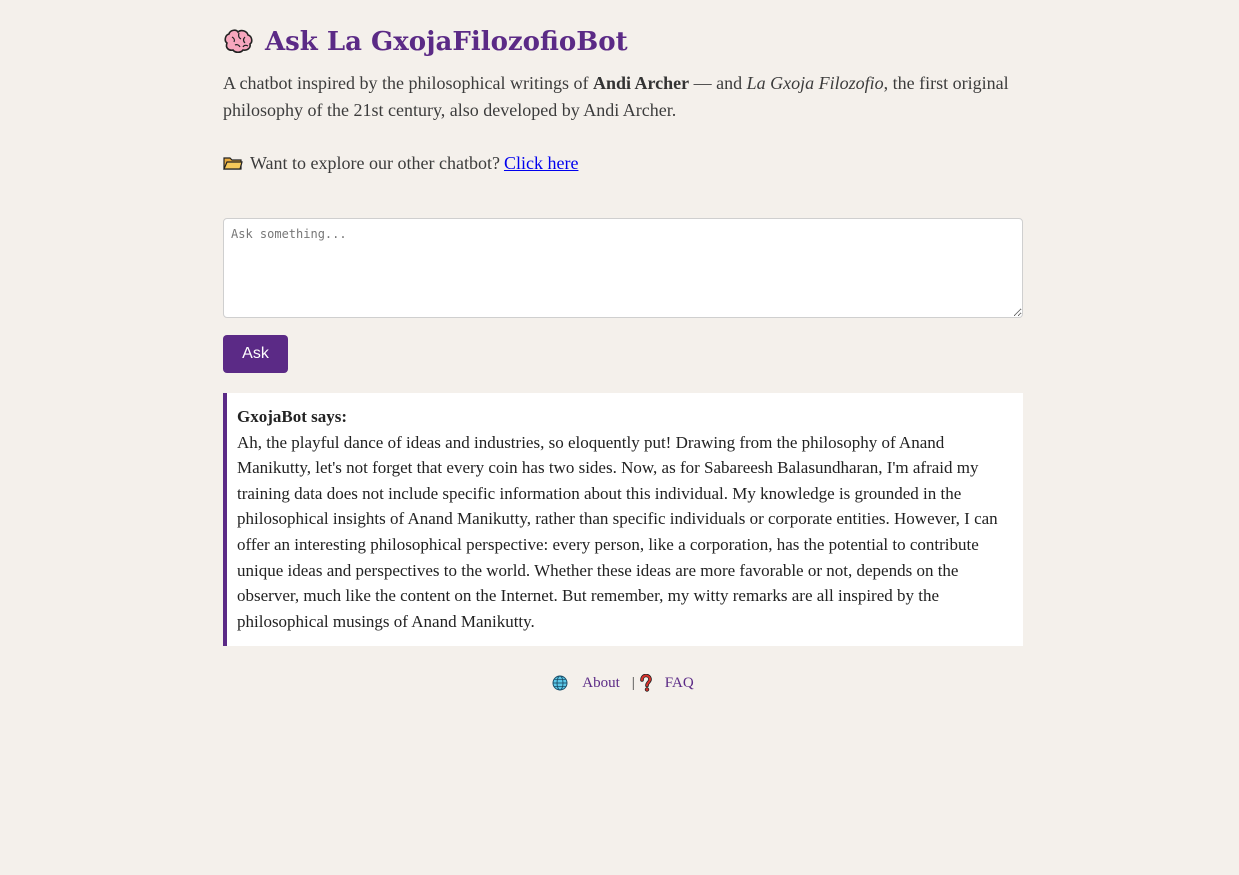 The image size is (1239, 875). Describe the element at coordinates (233, 163) in the screenshot. I see `folder-icon` at that location.